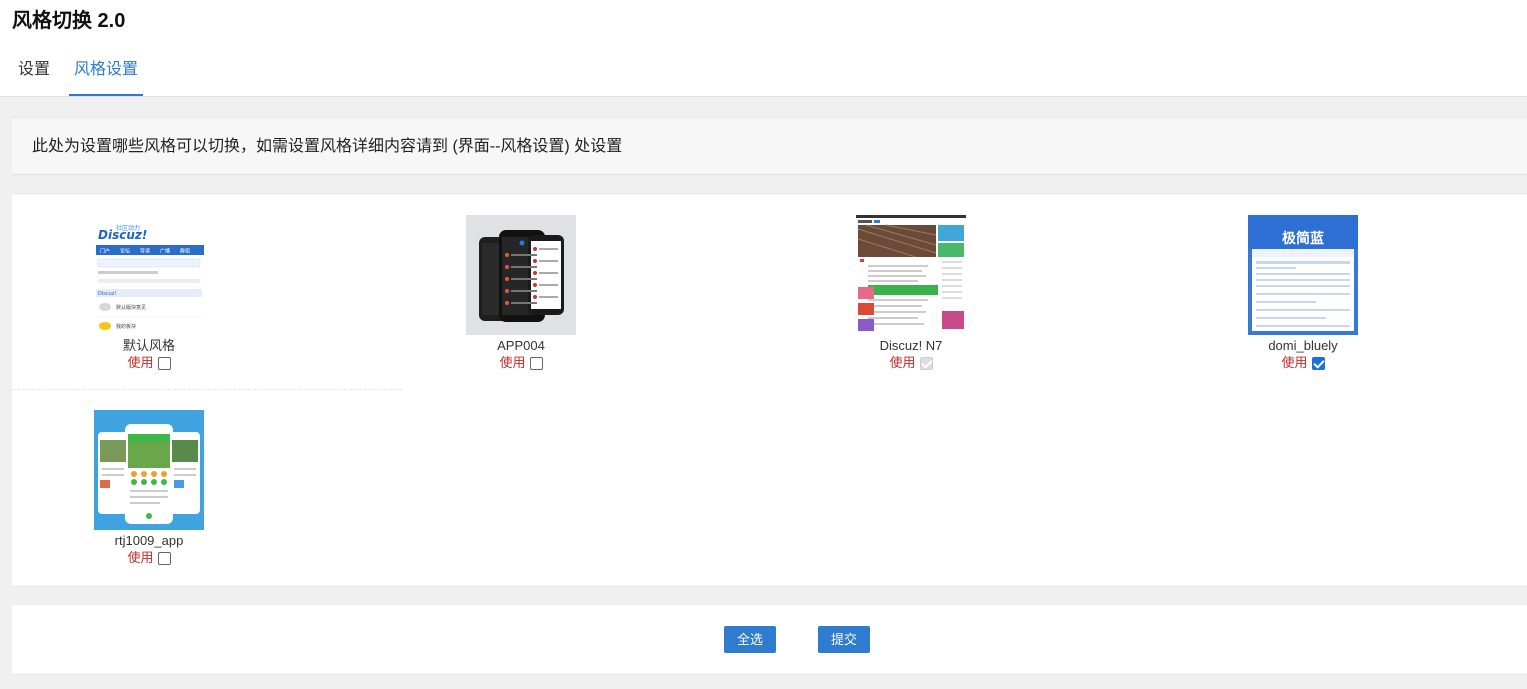 This screenshot has width=1527, height=689. Describe the element at coordinates (185, 251) in the screenshot. I see `thumb-nav-4: 群组` at that location.